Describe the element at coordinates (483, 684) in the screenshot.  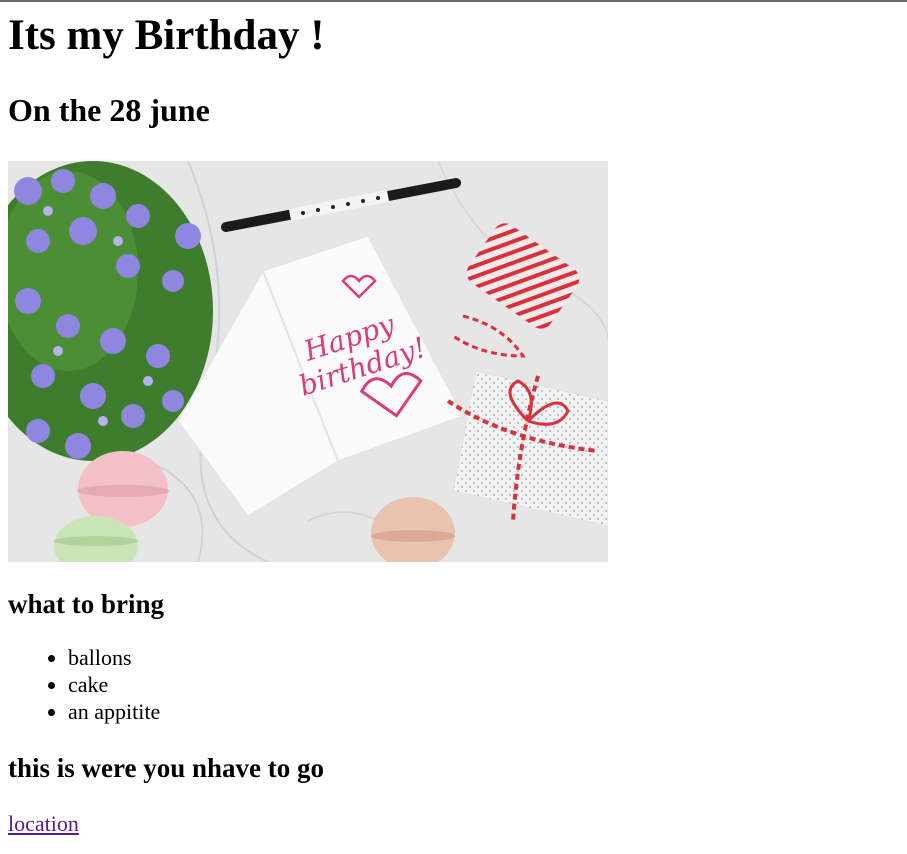
I see `list-item: cake` at that location.